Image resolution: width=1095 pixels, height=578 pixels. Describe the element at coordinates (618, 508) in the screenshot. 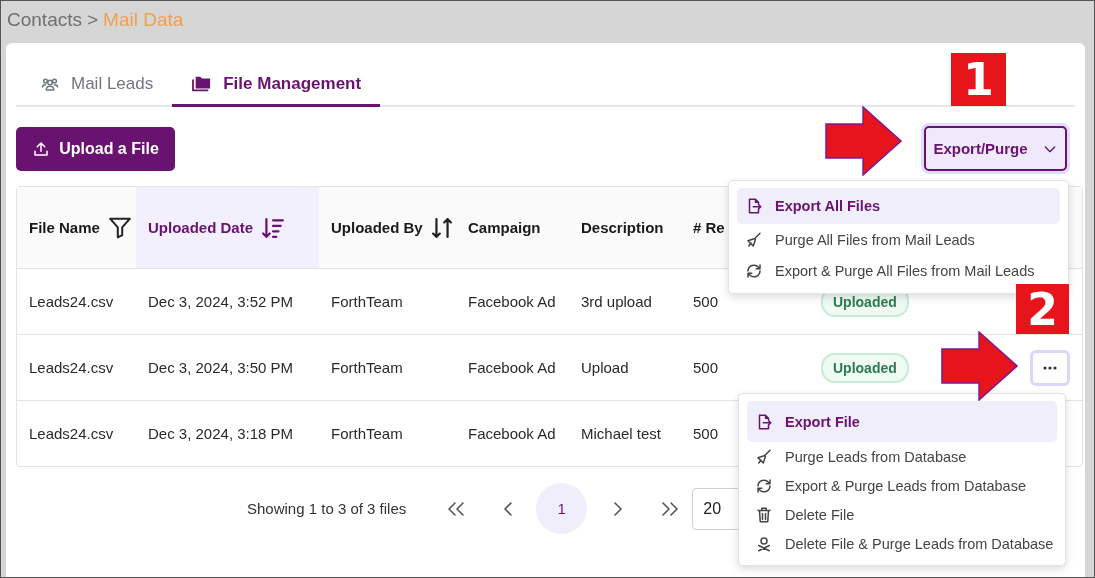

I see `chevron-right-icon` at that location.